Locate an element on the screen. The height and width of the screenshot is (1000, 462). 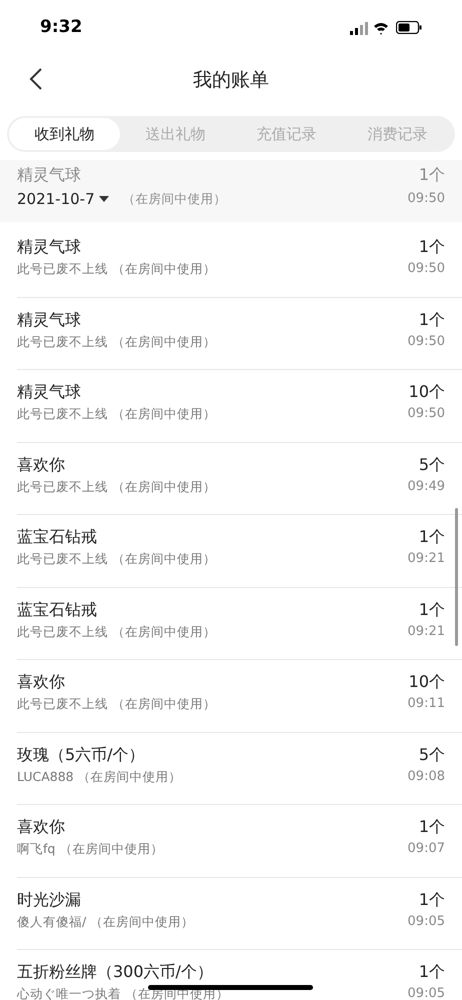
record-time: 09:08 is located at coordinates (426, 777).